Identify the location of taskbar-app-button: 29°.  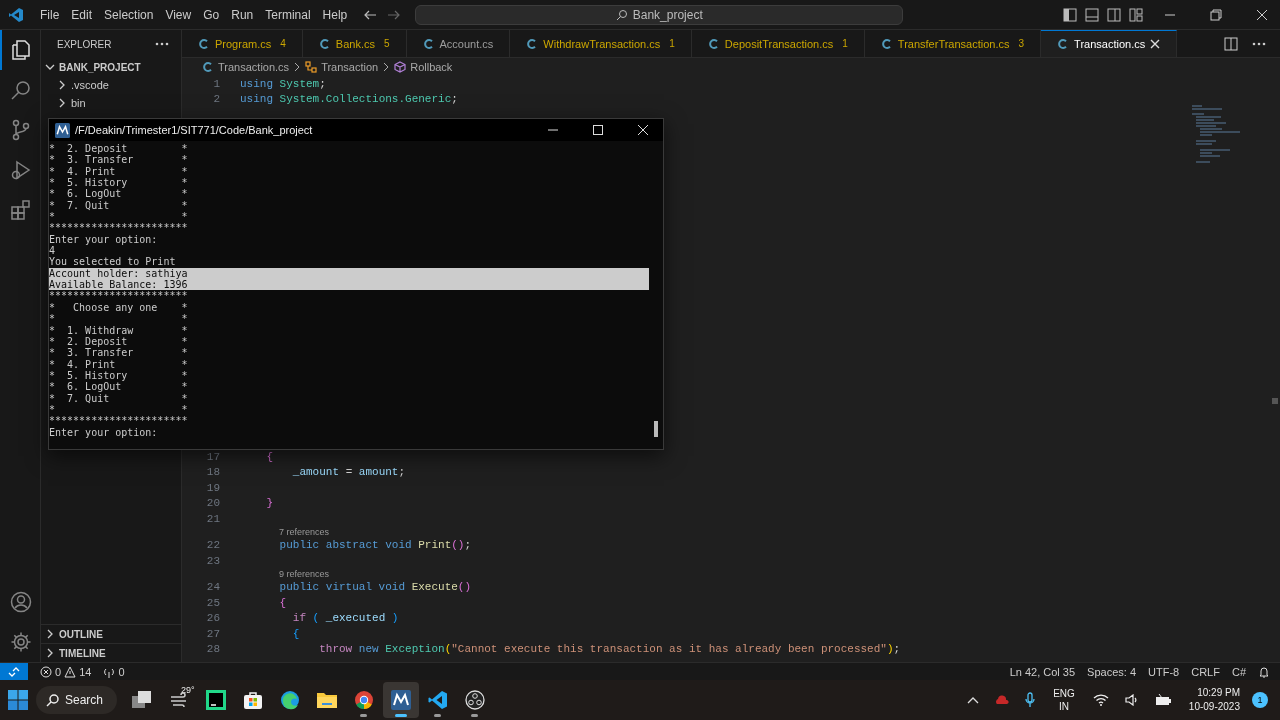
(178, 700).